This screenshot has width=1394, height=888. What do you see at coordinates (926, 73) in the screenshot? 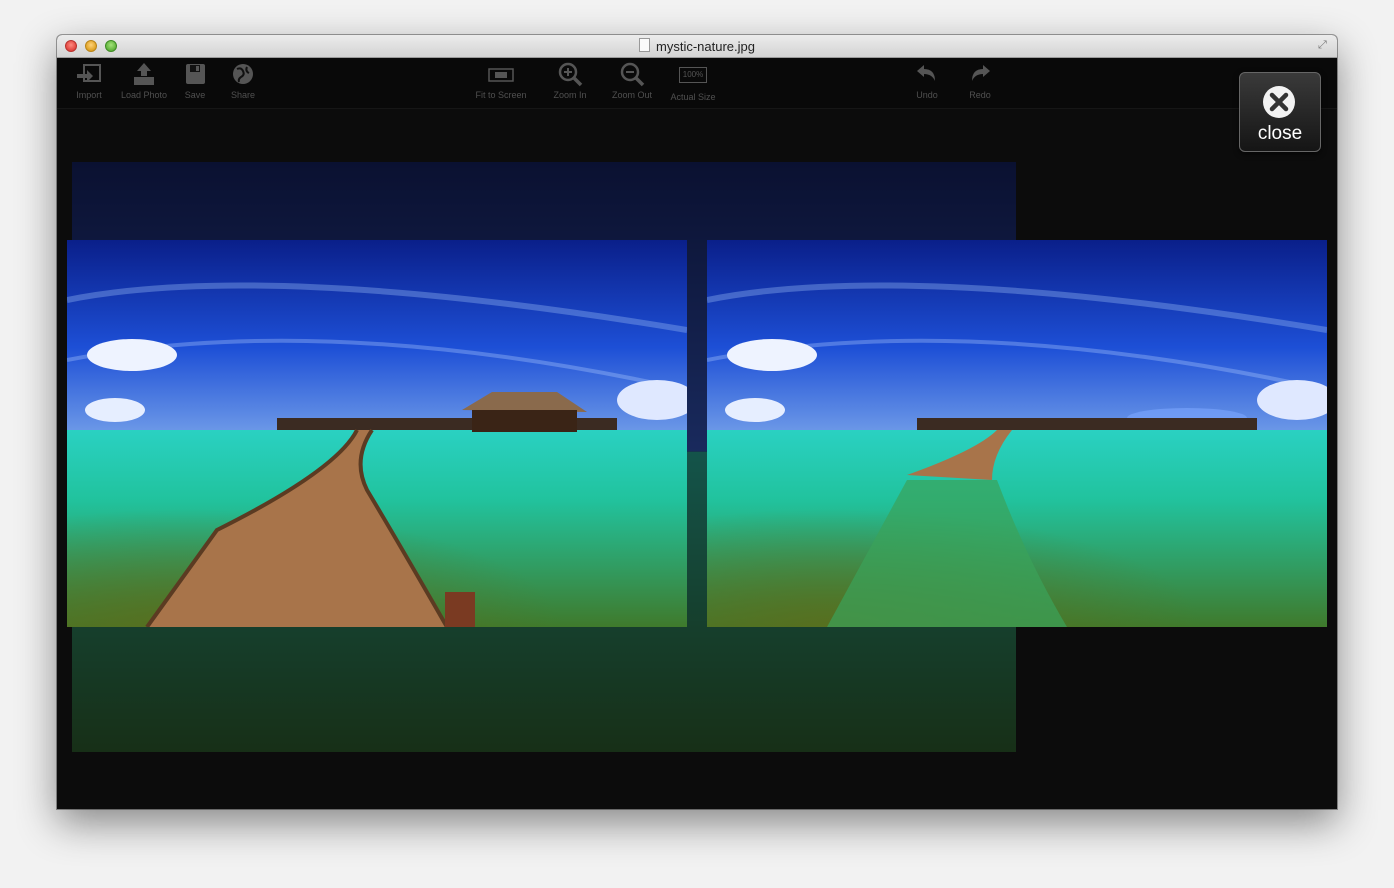
I see `undo-arrow-icon` at bounding box center [926, 73].